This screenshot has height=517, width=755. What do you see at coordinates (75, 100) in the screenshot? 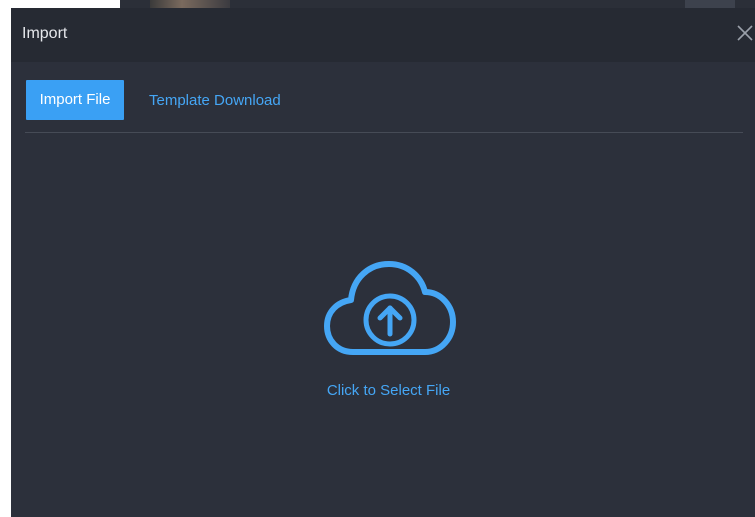
I see `tab-import-file: Import File` at bounding box center [75, 100].